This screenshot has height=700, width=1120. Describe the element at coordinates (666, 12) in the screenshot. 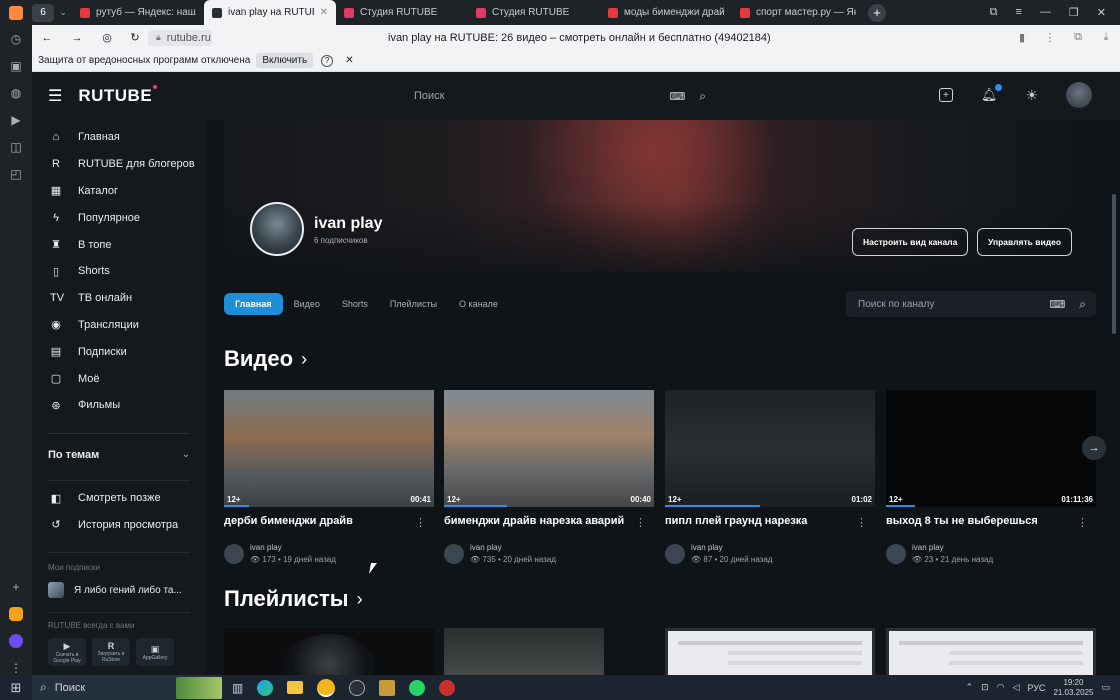

I see `browser-tab: моды бименджи драйв` at that location.